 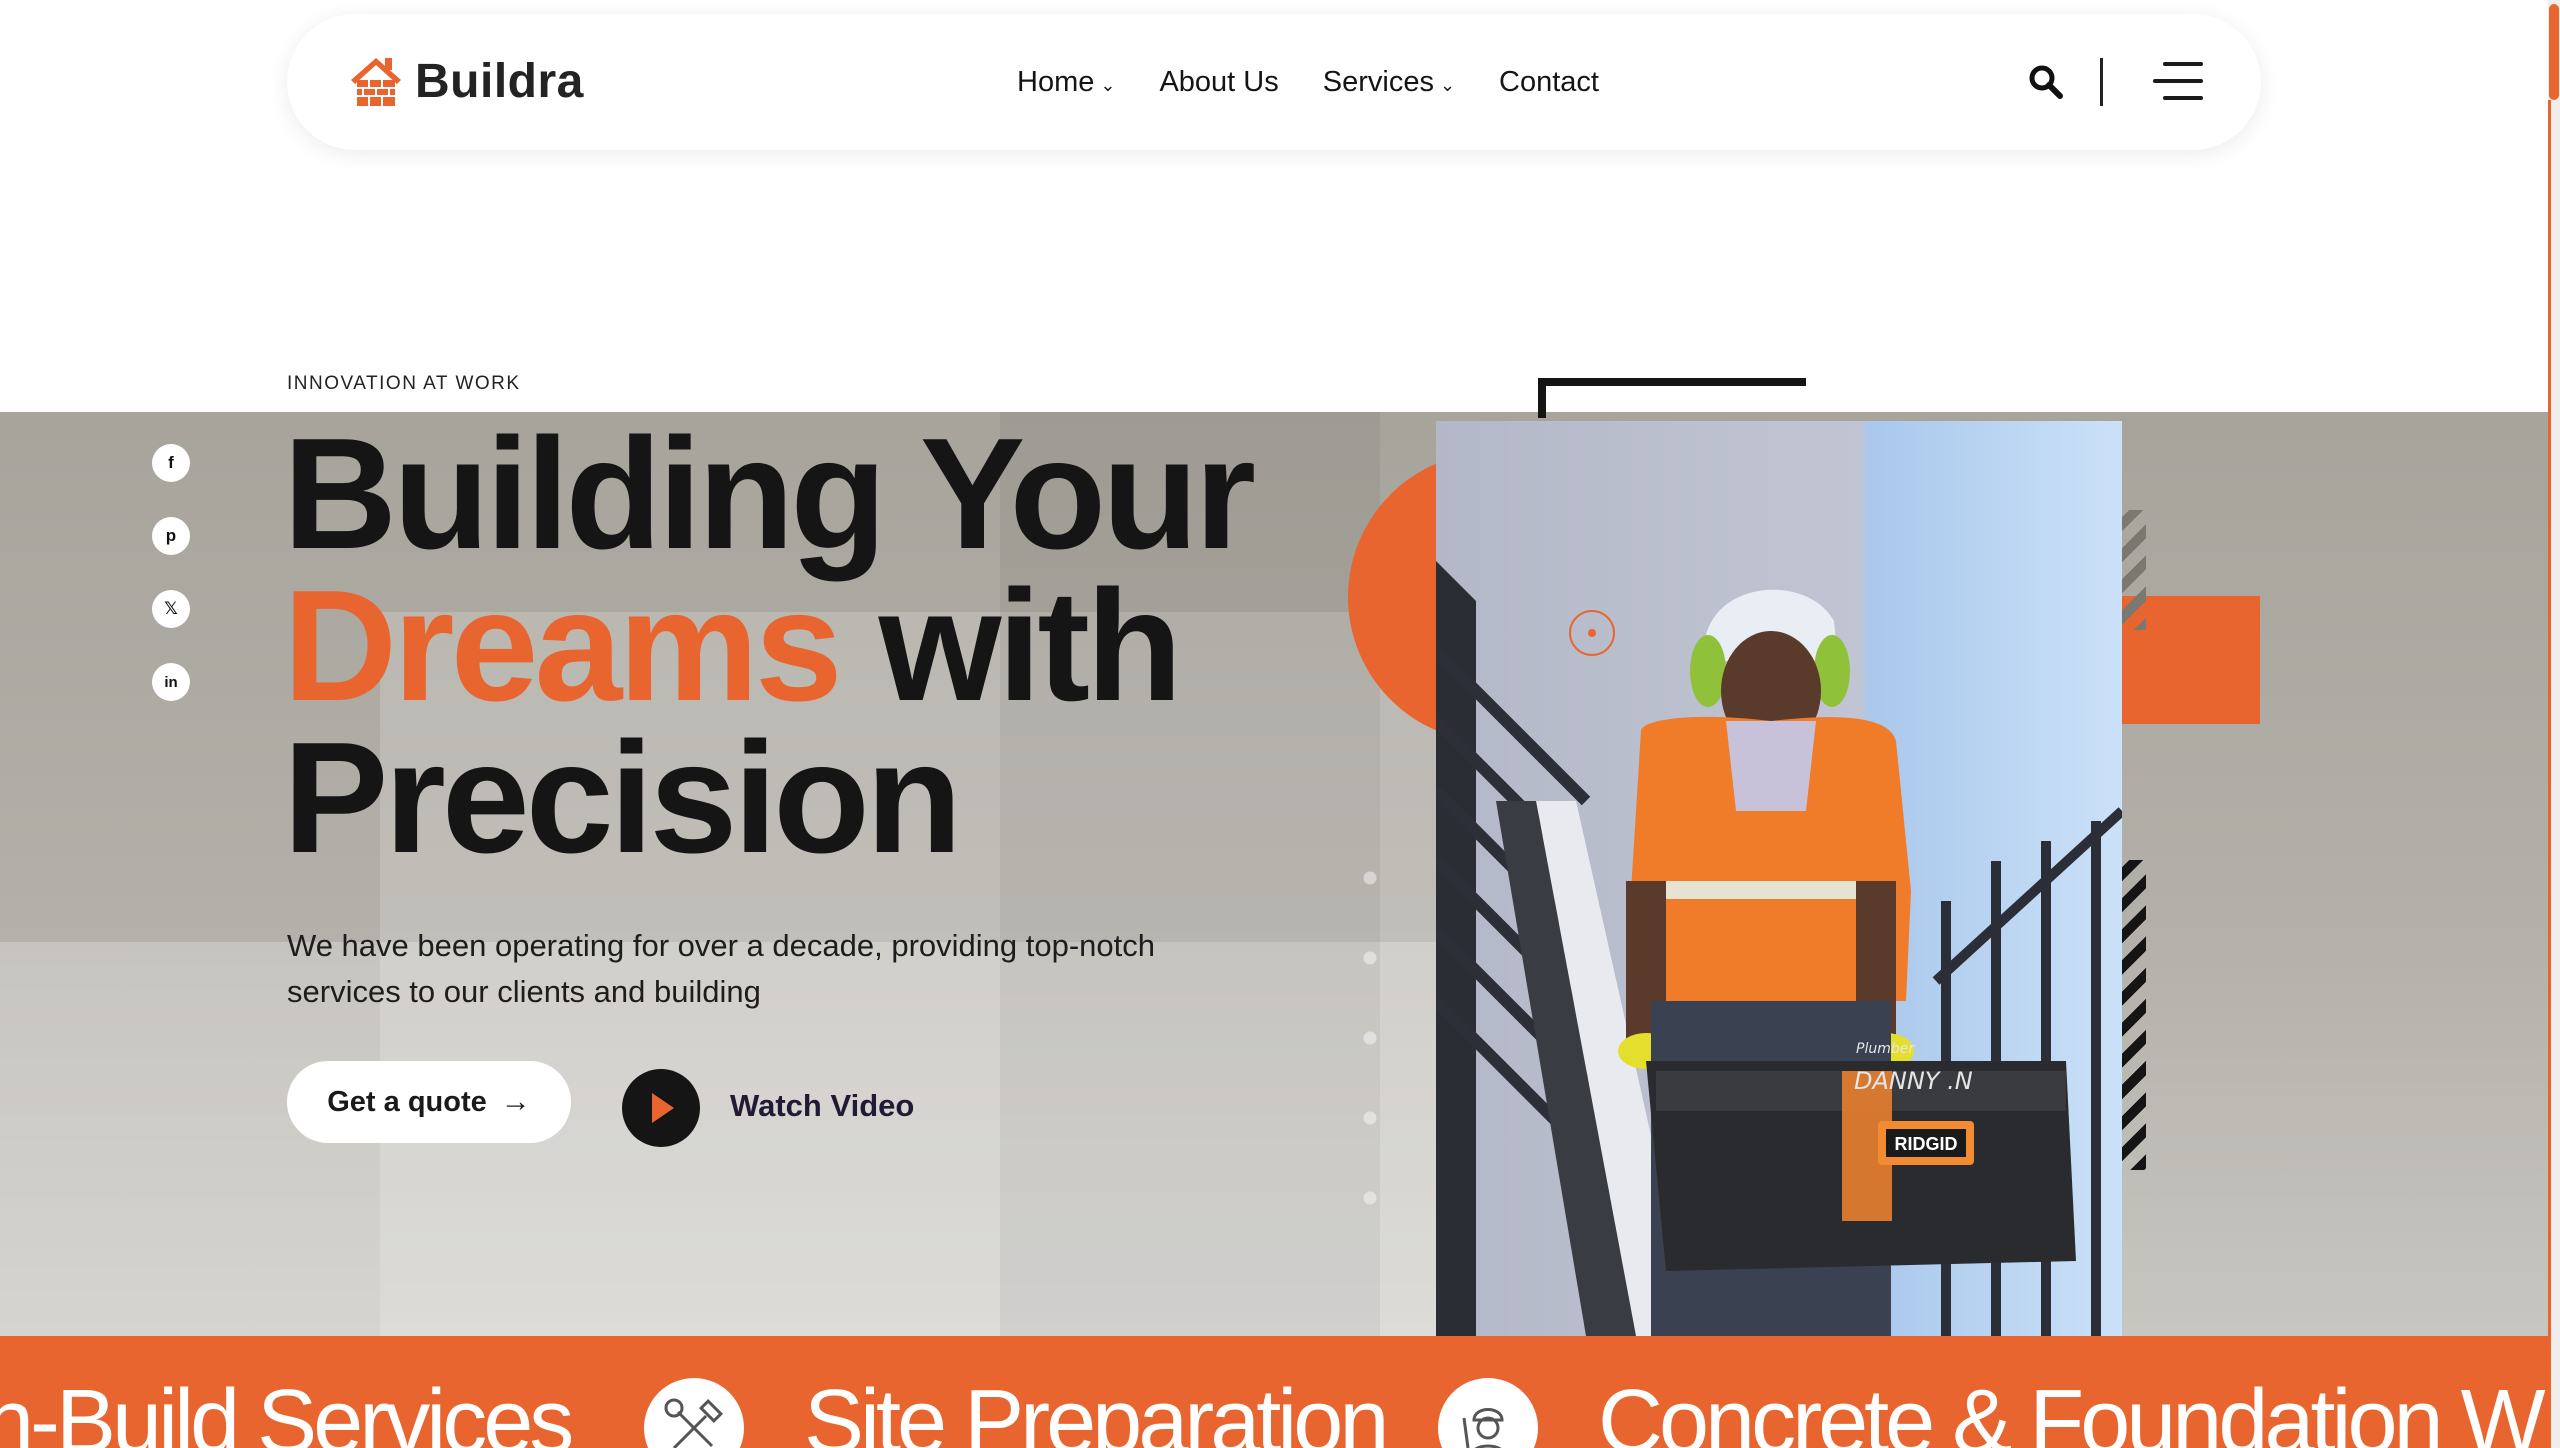 I want to click on arrow-right-icon: →, so click(x=515, y=1101).